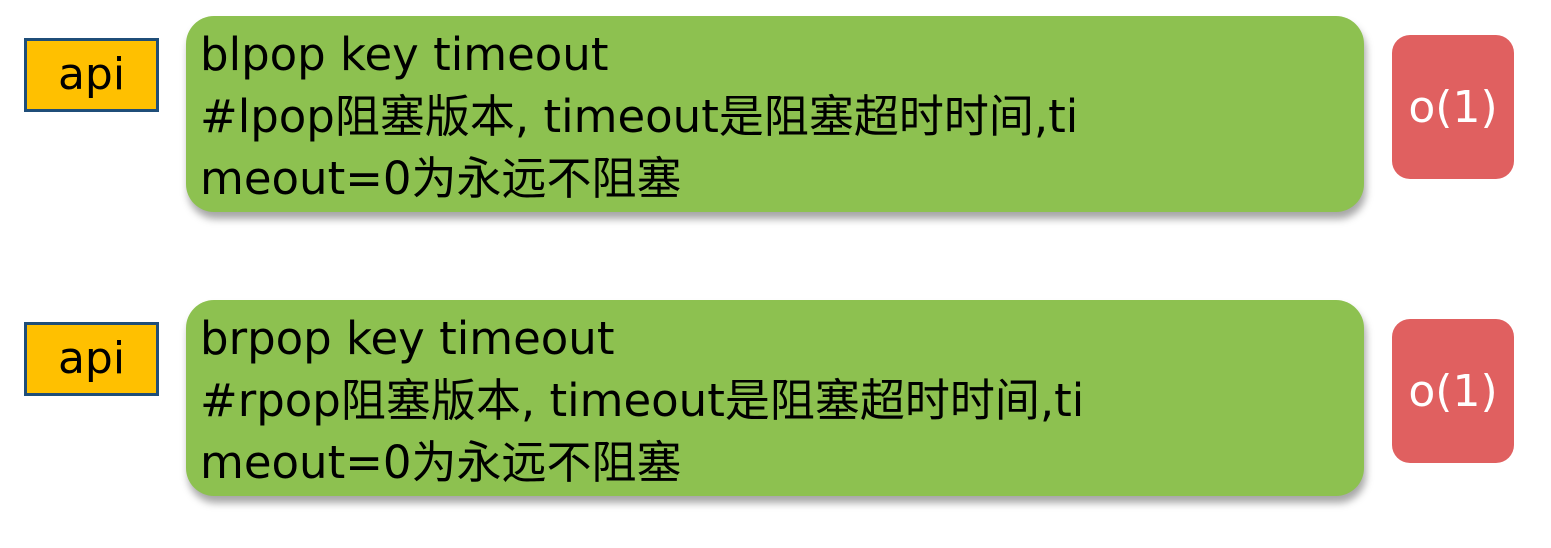  I want to click on command-syntax: blpop key timeout, so click(404, 54).